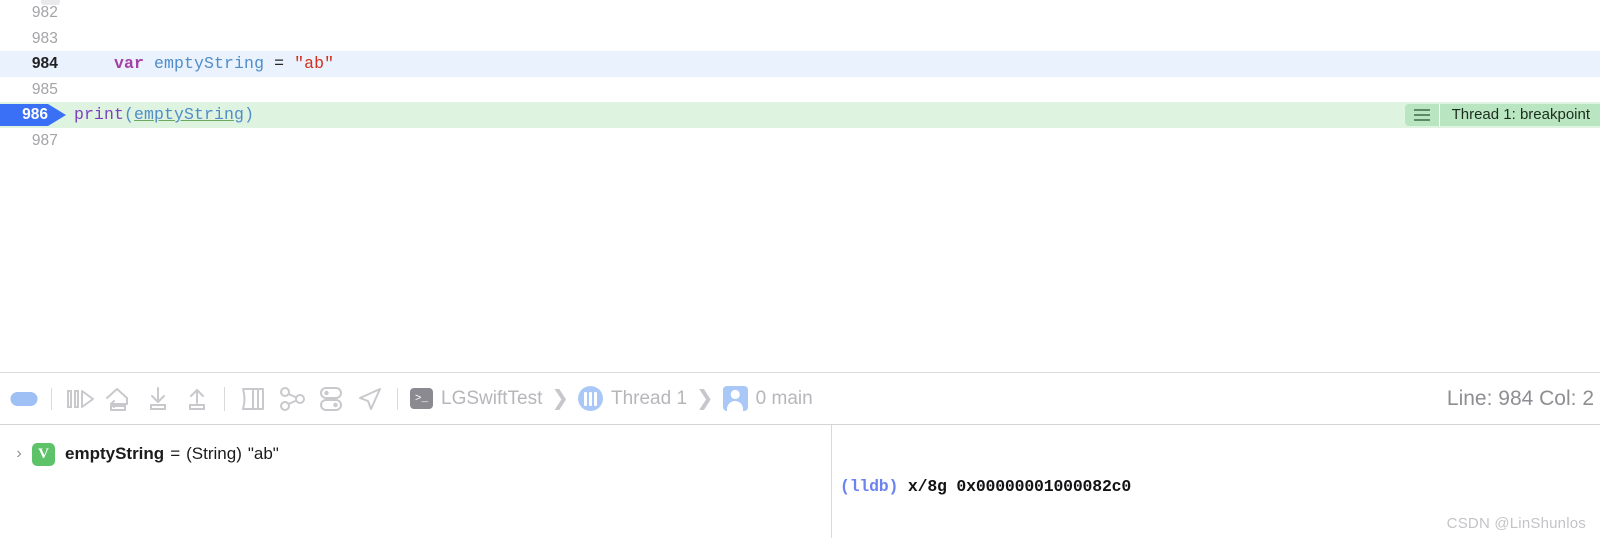 The image size is (1600, 538). What do you see at coordinates (800, 64) in the screenshot?
I see `code-line: 984 var emptyString = "ab"` at bounding box center [800, 64].